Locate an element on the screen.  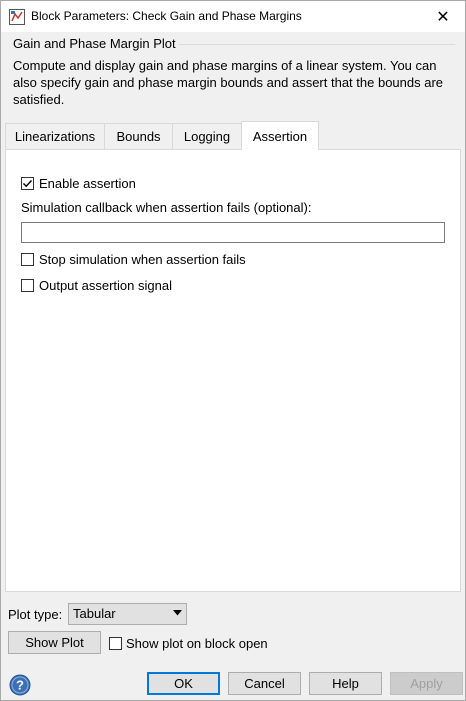
tab-label: Logging is located at coordinates (207, 136).